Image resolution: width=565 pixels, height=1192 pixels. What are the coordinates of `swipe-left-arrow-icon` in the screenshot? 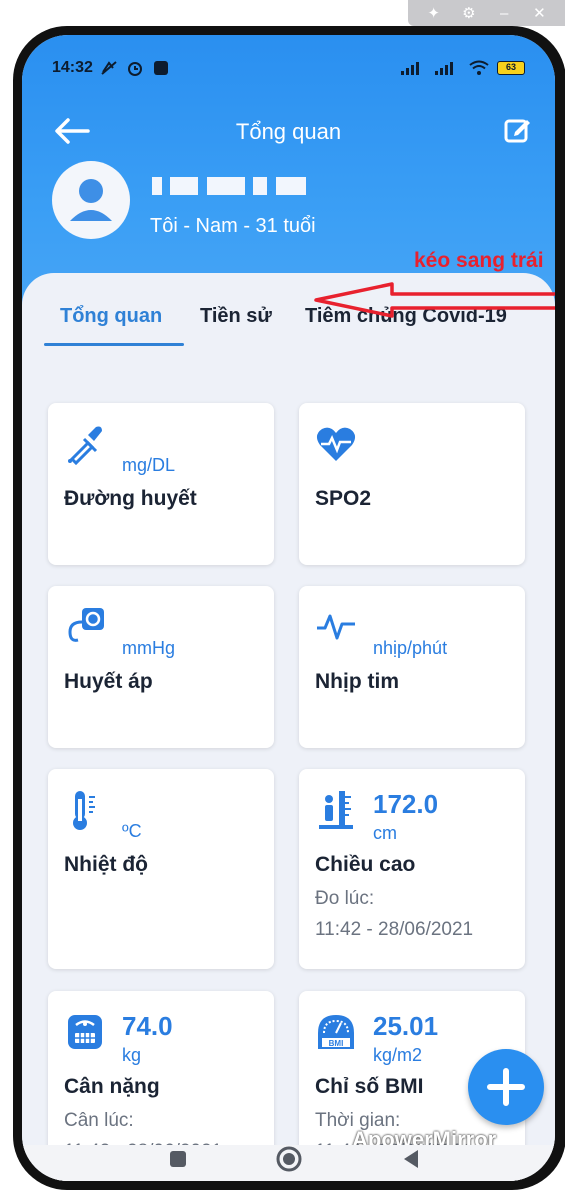 It's located at (434, 300).